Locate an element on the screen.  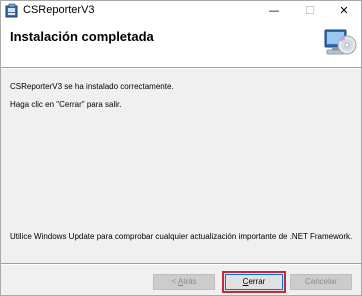
installer-app-icon is located at coordinates (11, 10).